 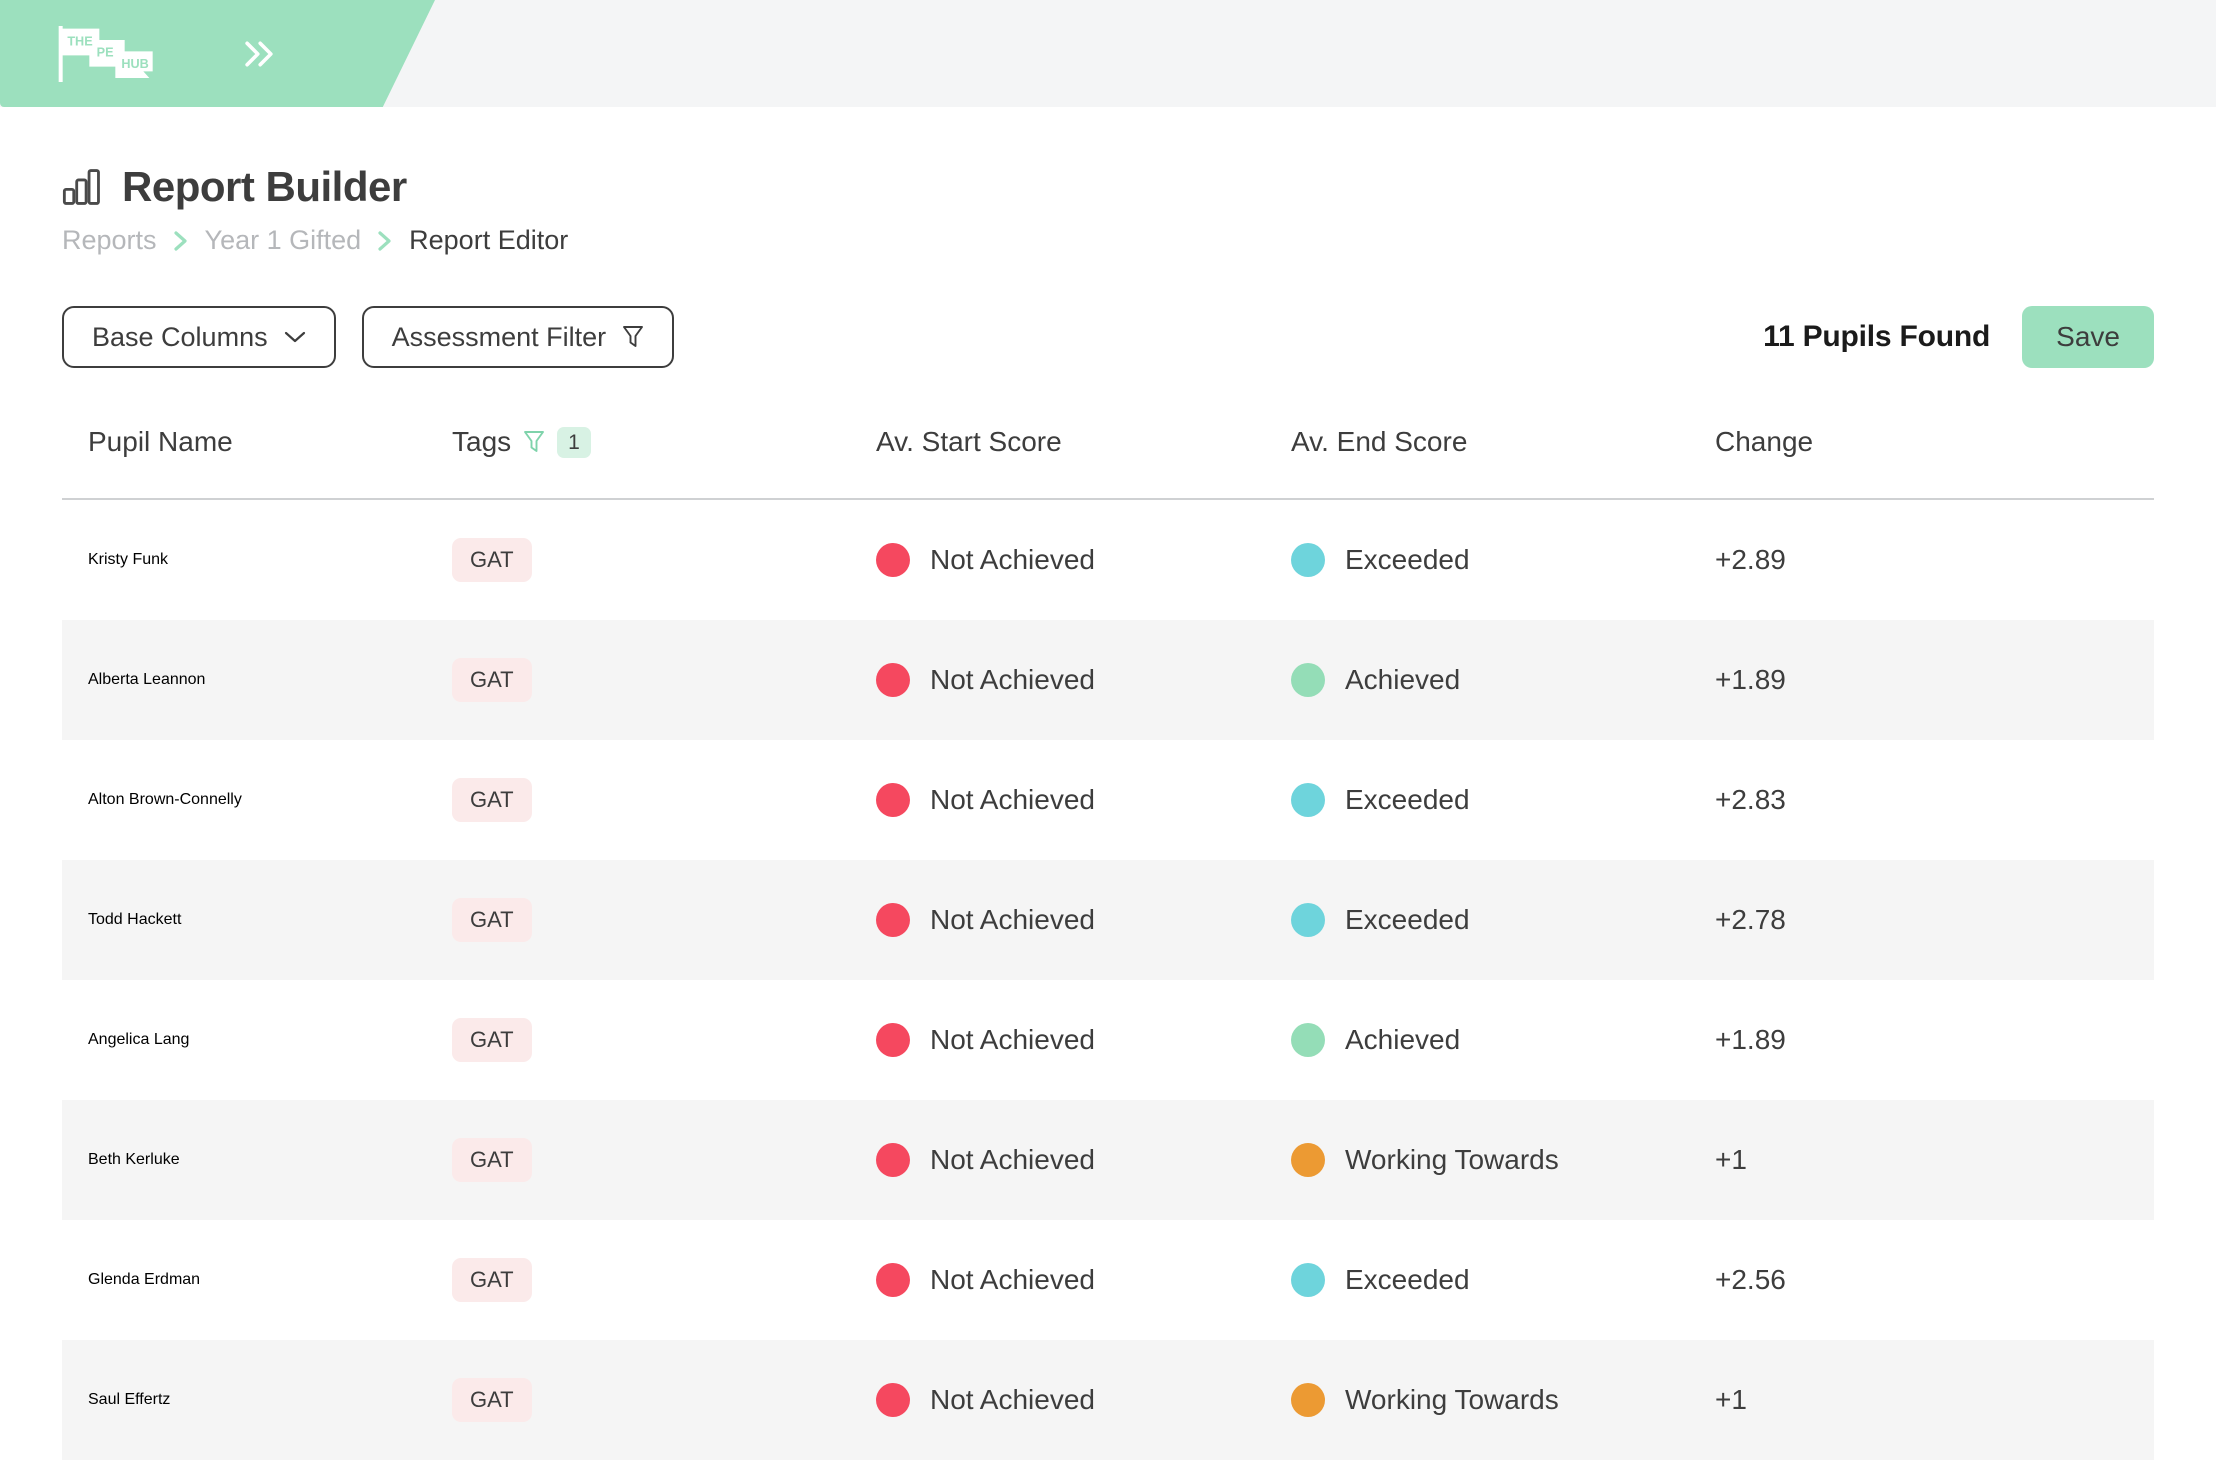 What do you see at coordinates (139, 1039) in the screenshot?
I see `cell-pupil-name: Angelica Lang` at bounding box center [139, 1039].